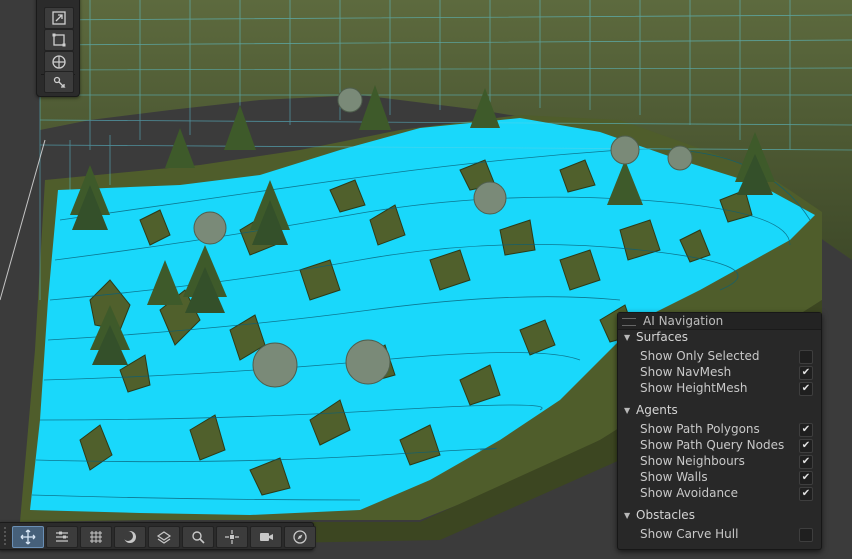 This screenshot has height=559, width=852. Describe the element at coordinates (62, 537) in the screenshot. I see `tool-settings-icon` at that location.